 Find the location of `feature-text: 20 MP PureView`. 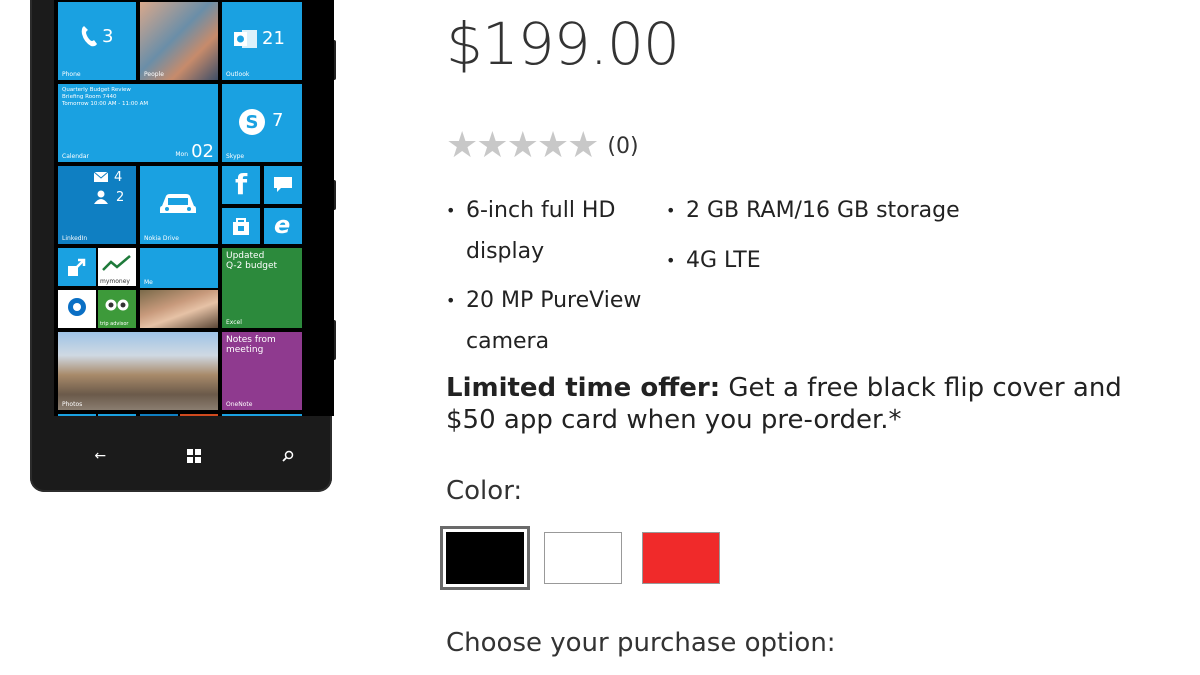

feature-text: 20 MP PureView is located at coordinates (554, 300).